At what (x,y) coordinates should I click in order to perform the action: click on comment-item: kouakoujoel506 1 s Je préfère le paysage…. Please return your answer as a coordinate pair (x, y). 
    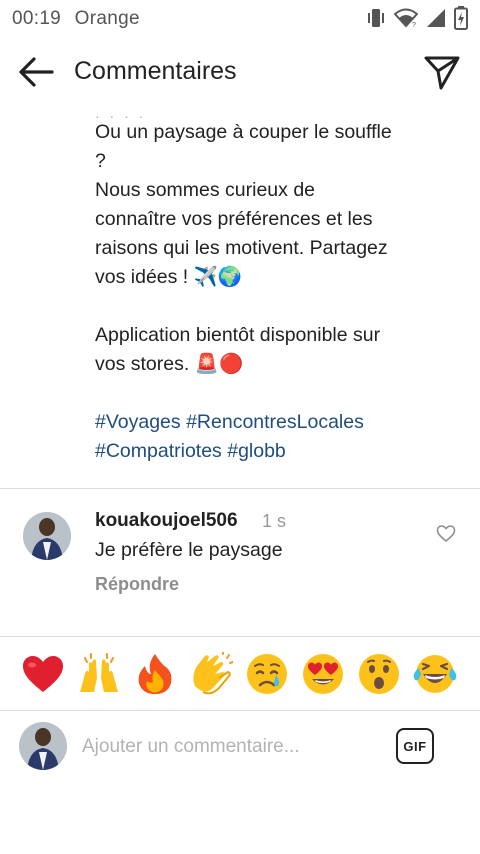
    Looking at the image, I should click on (240, 560).